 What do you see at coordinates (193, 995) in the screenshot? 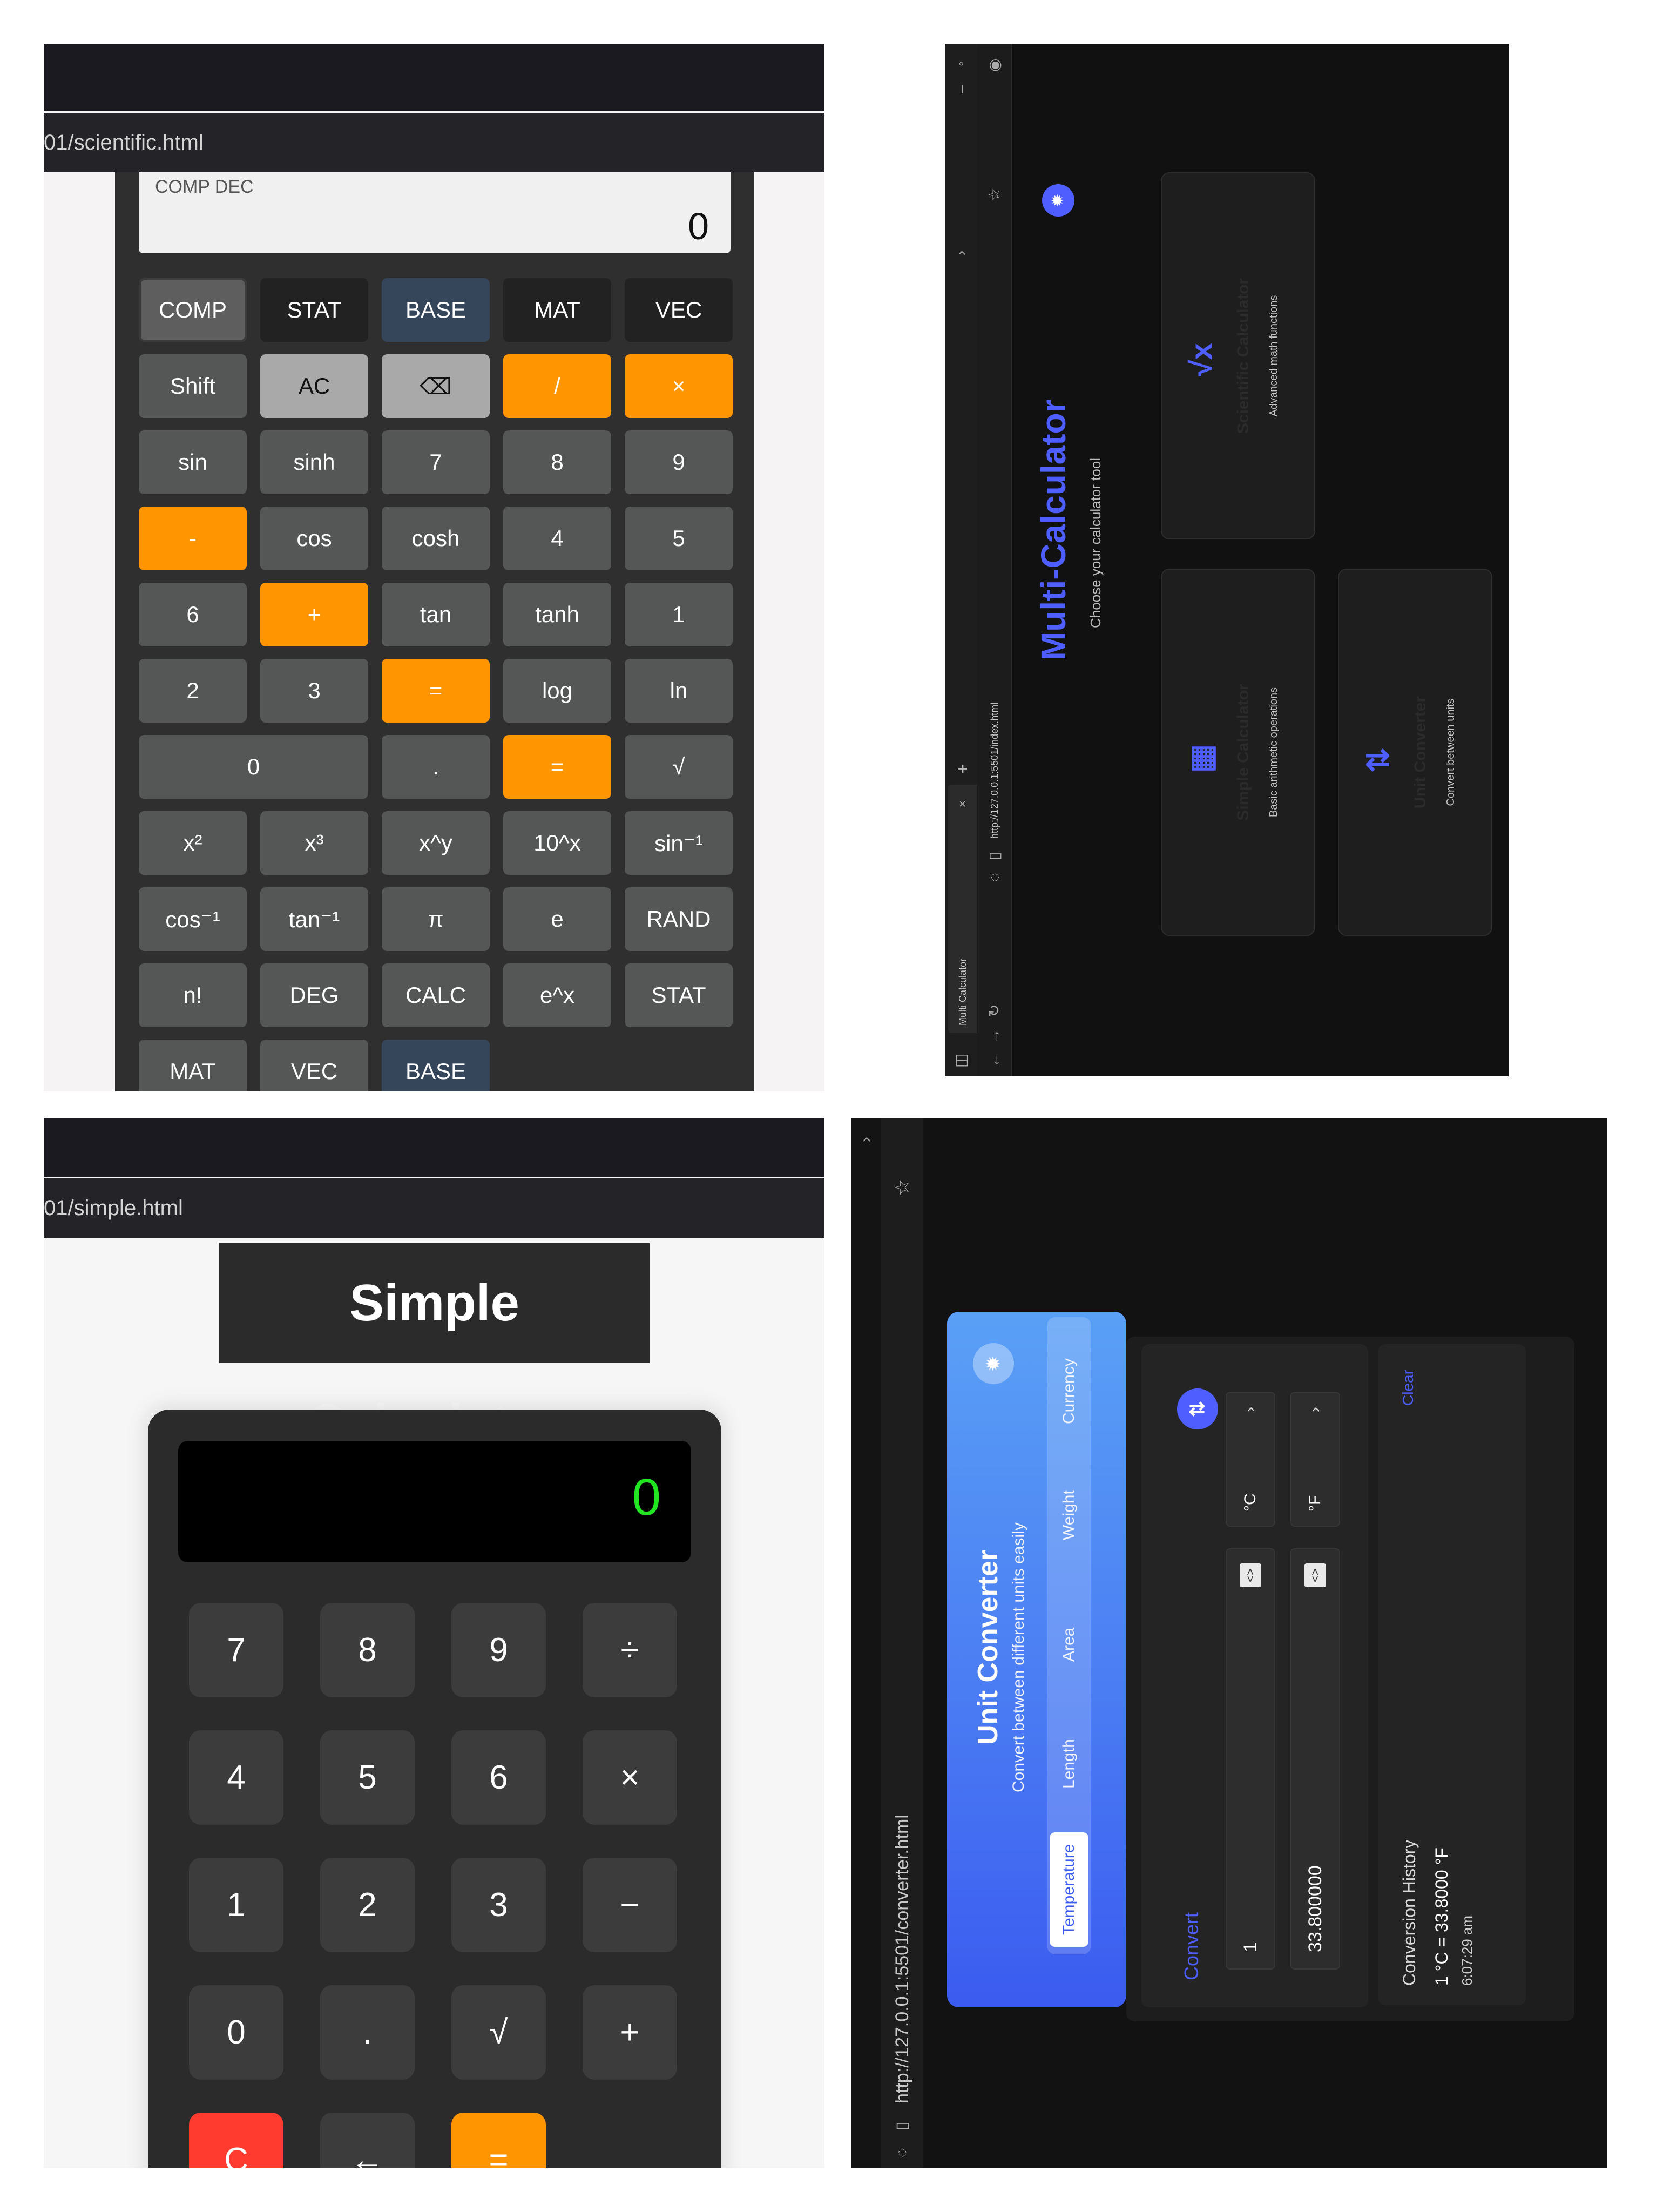
I see `calc-key: n!` at bounding box center [193, 995].